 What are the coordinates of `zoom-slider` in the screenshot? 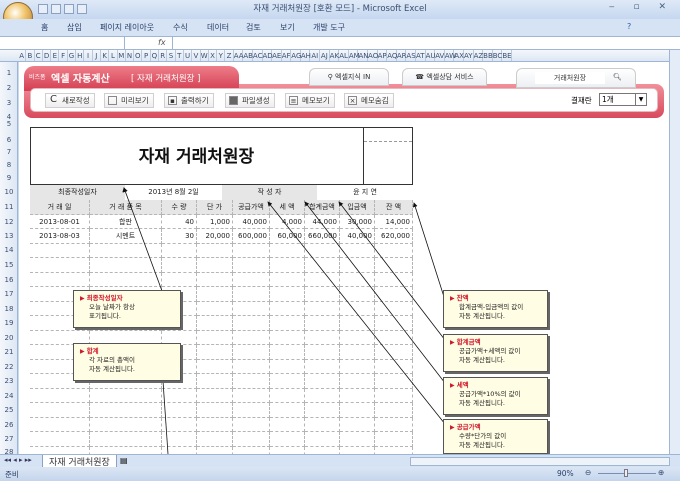 It's located at (627, 473).